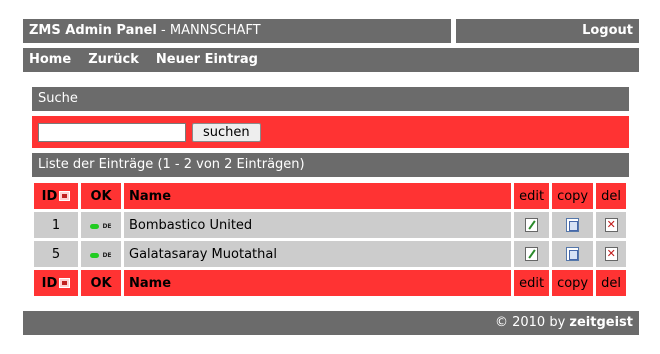  Describe the element at coordinates (330, 99) in the screenshot. I see `search-heading: Suche` at that location.